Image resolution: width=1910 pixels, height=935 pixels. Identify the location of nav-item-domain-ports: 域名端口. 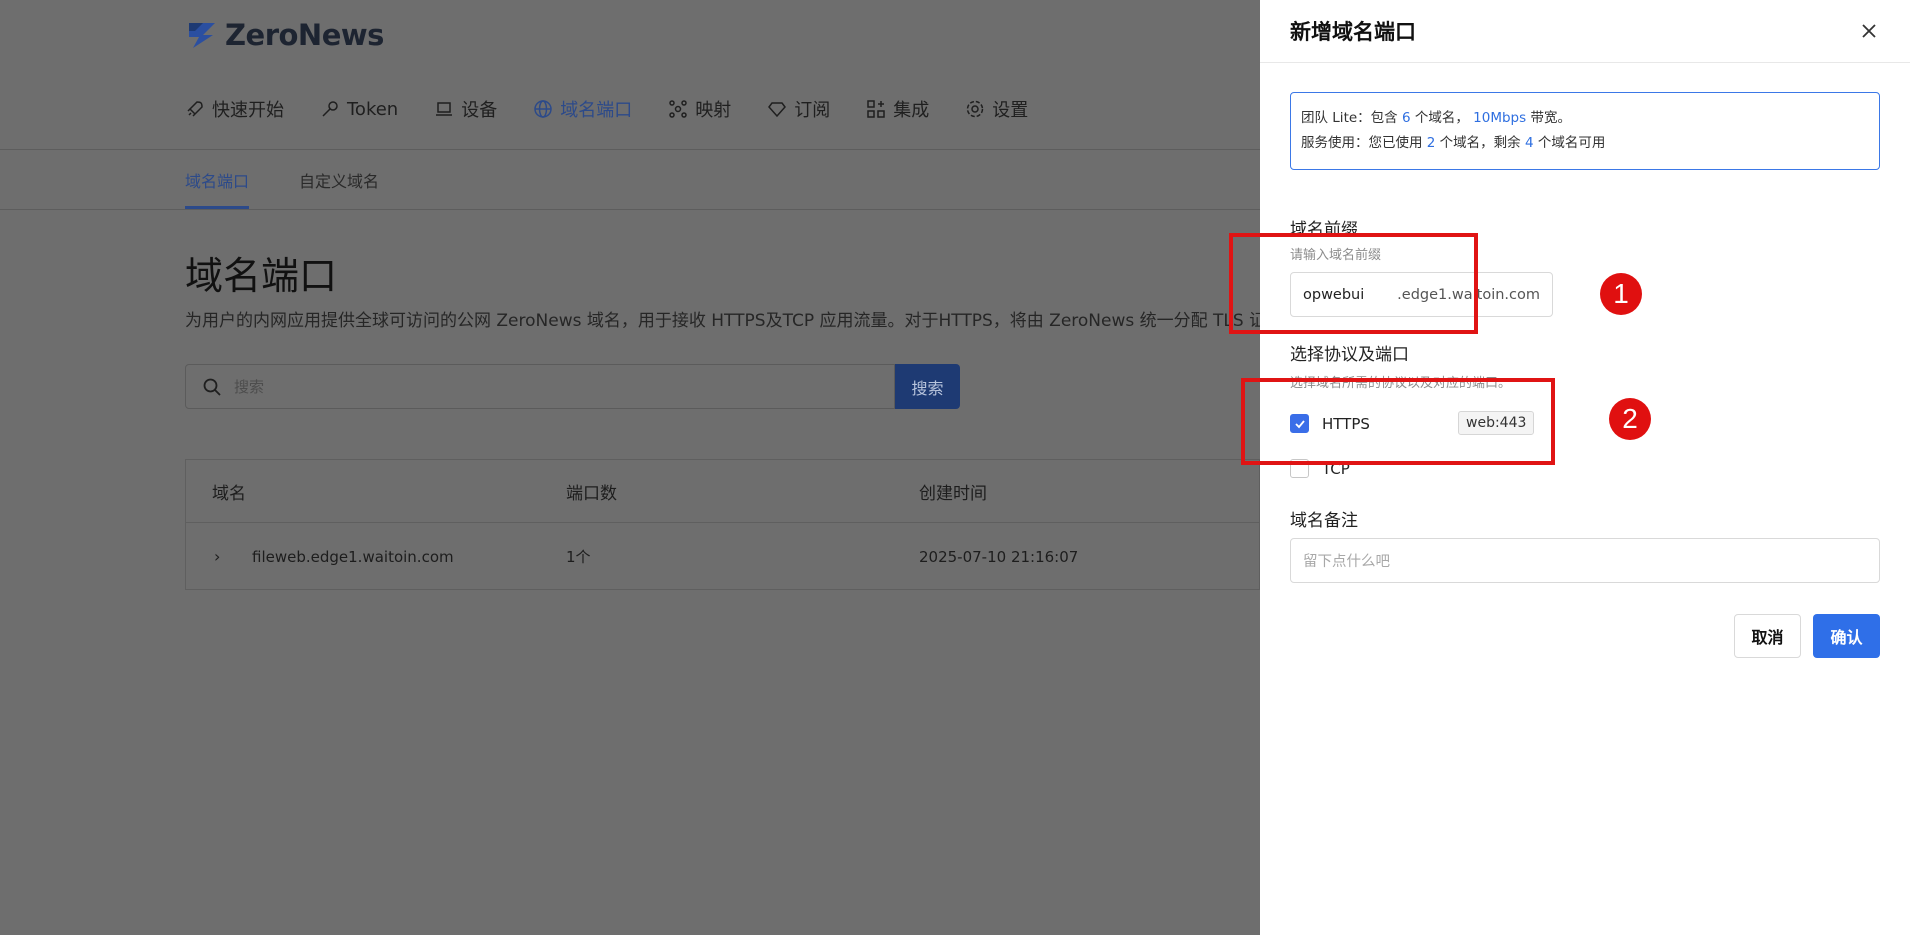
(582, 109).